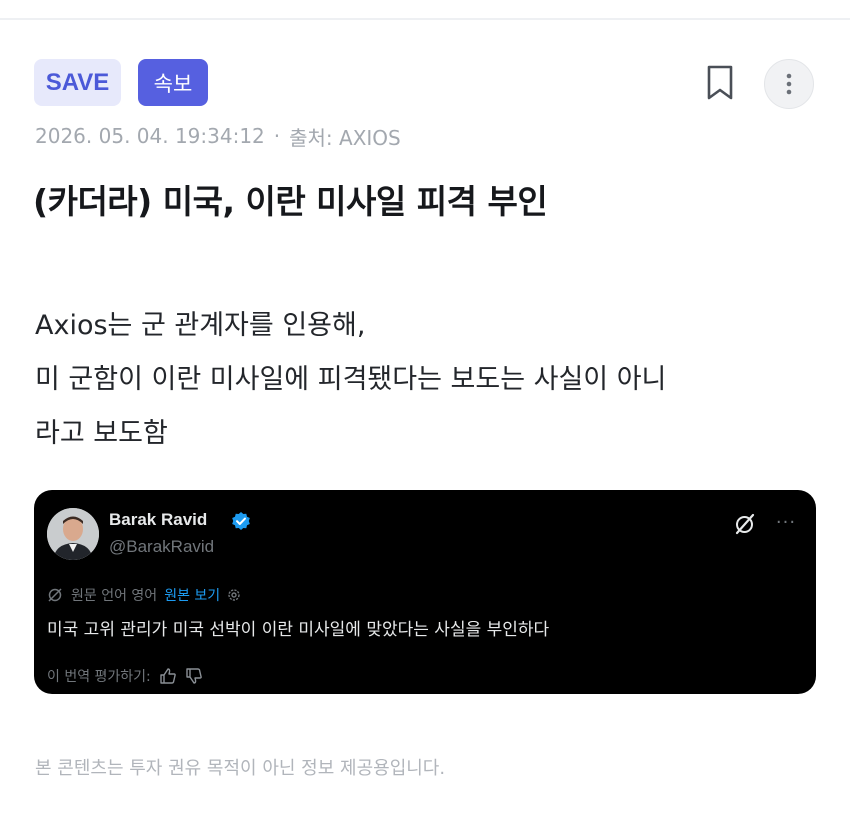 This screenshot has height=832, width=850. I want to click on bookmark-button, so click(720, 83).